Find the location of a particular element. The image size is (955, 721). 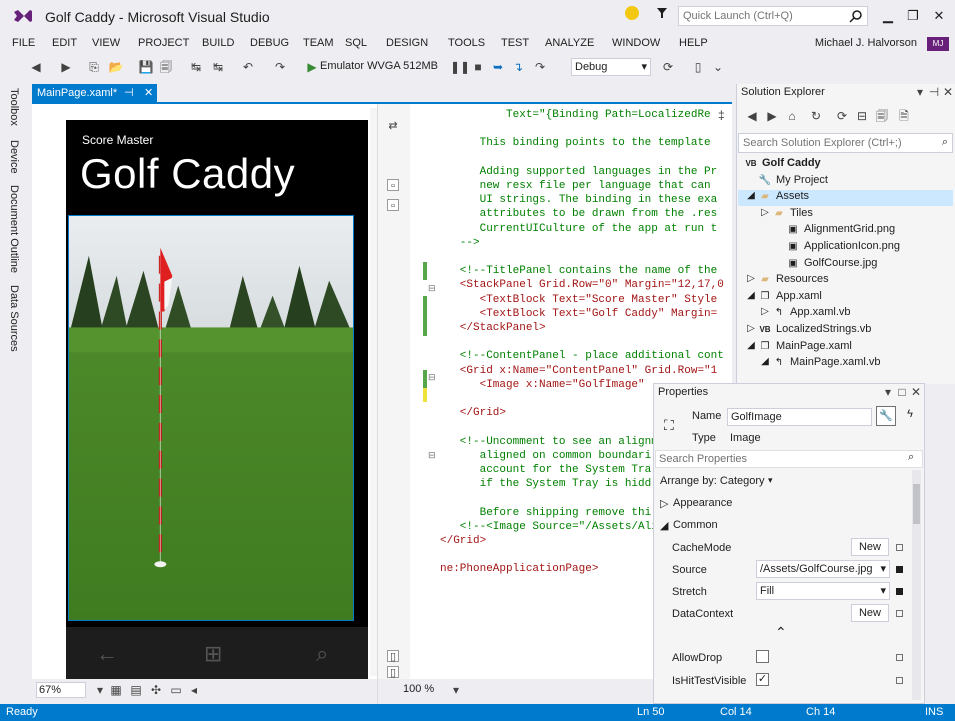

solution-tree-item: ◢ ❐ MainPage.xaml is located at coordinates (799, 346).